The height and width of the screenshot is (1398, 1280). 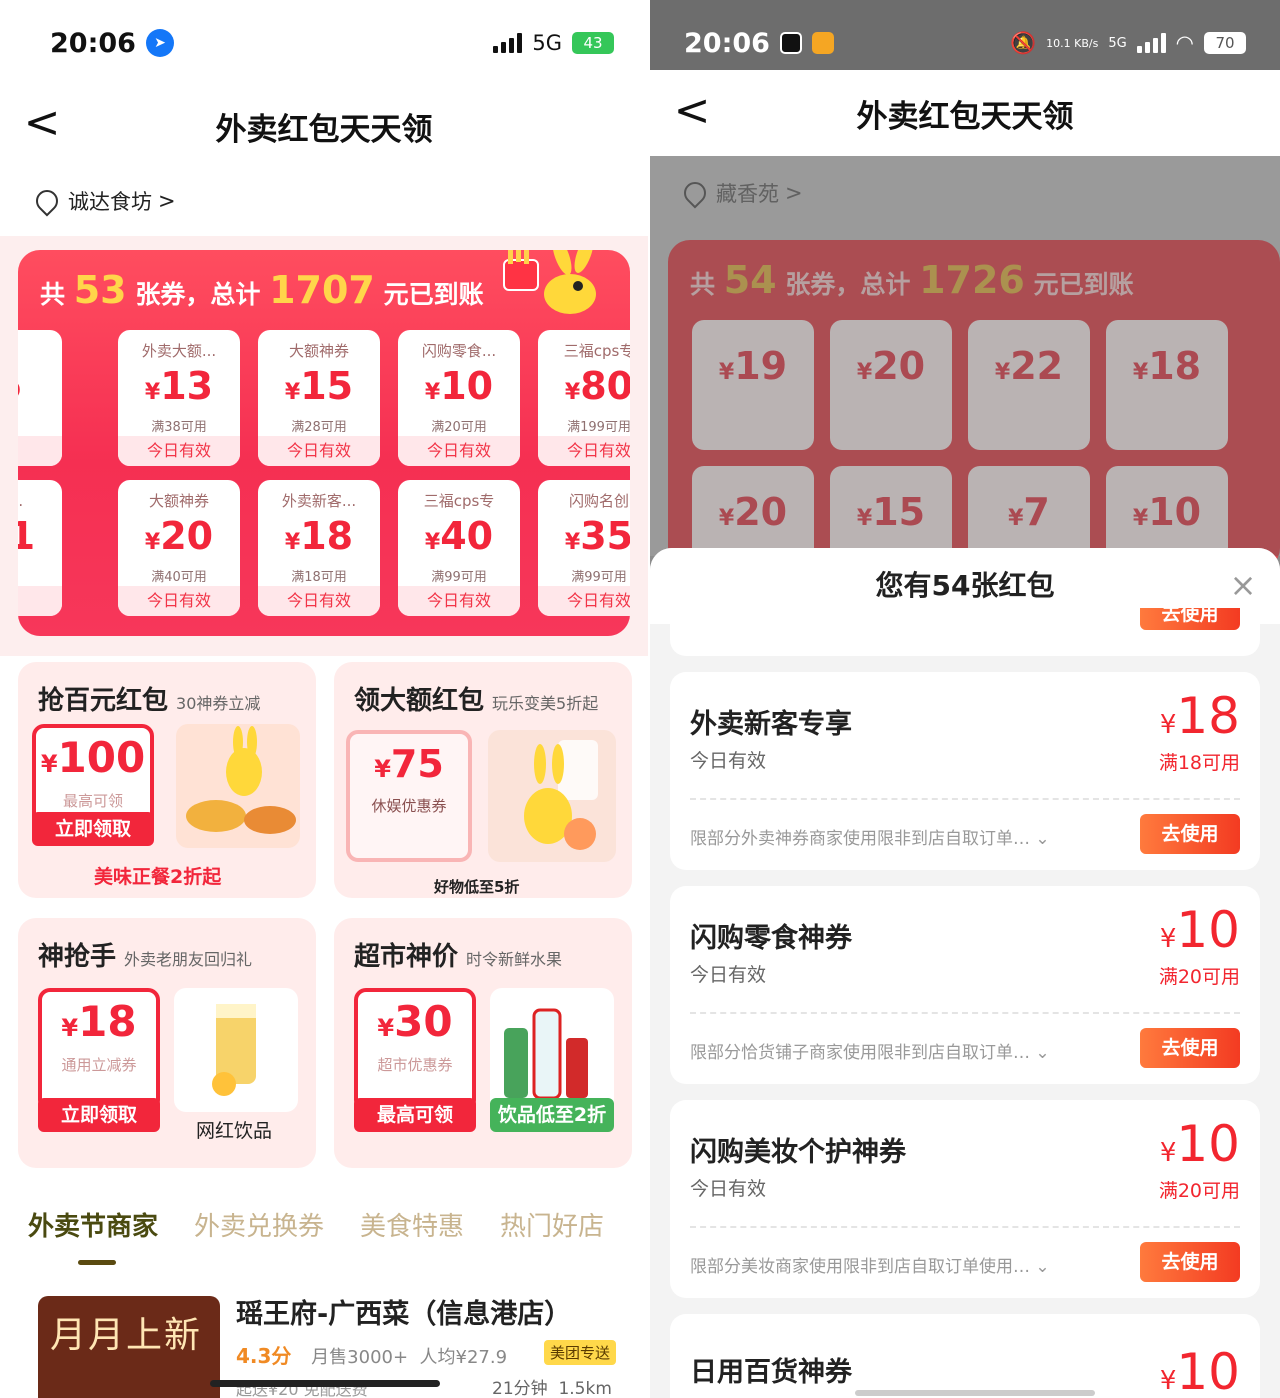 I want to click on status-bar: 20:06 ➤ 5G 43, so click(x=324, y=43).